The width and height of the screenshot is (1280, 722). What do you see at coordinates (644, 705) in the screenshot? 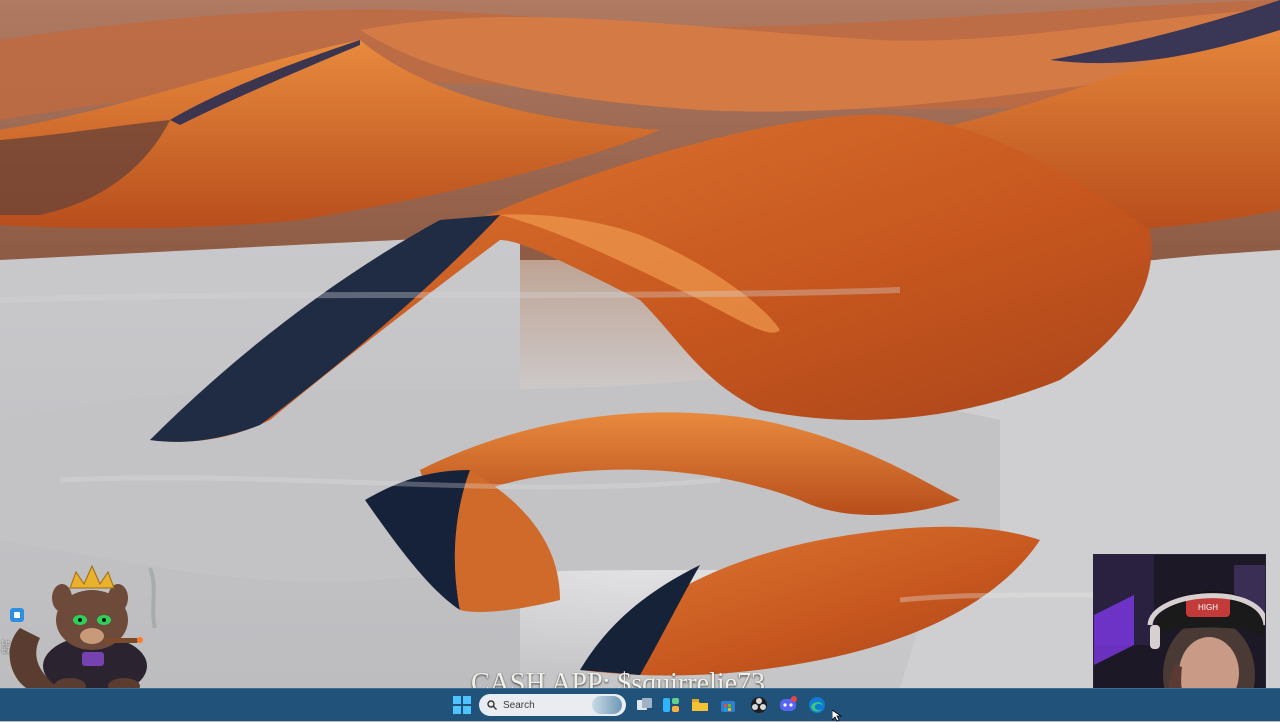
I see `task-view-icon` at bounding box center [644, 705].